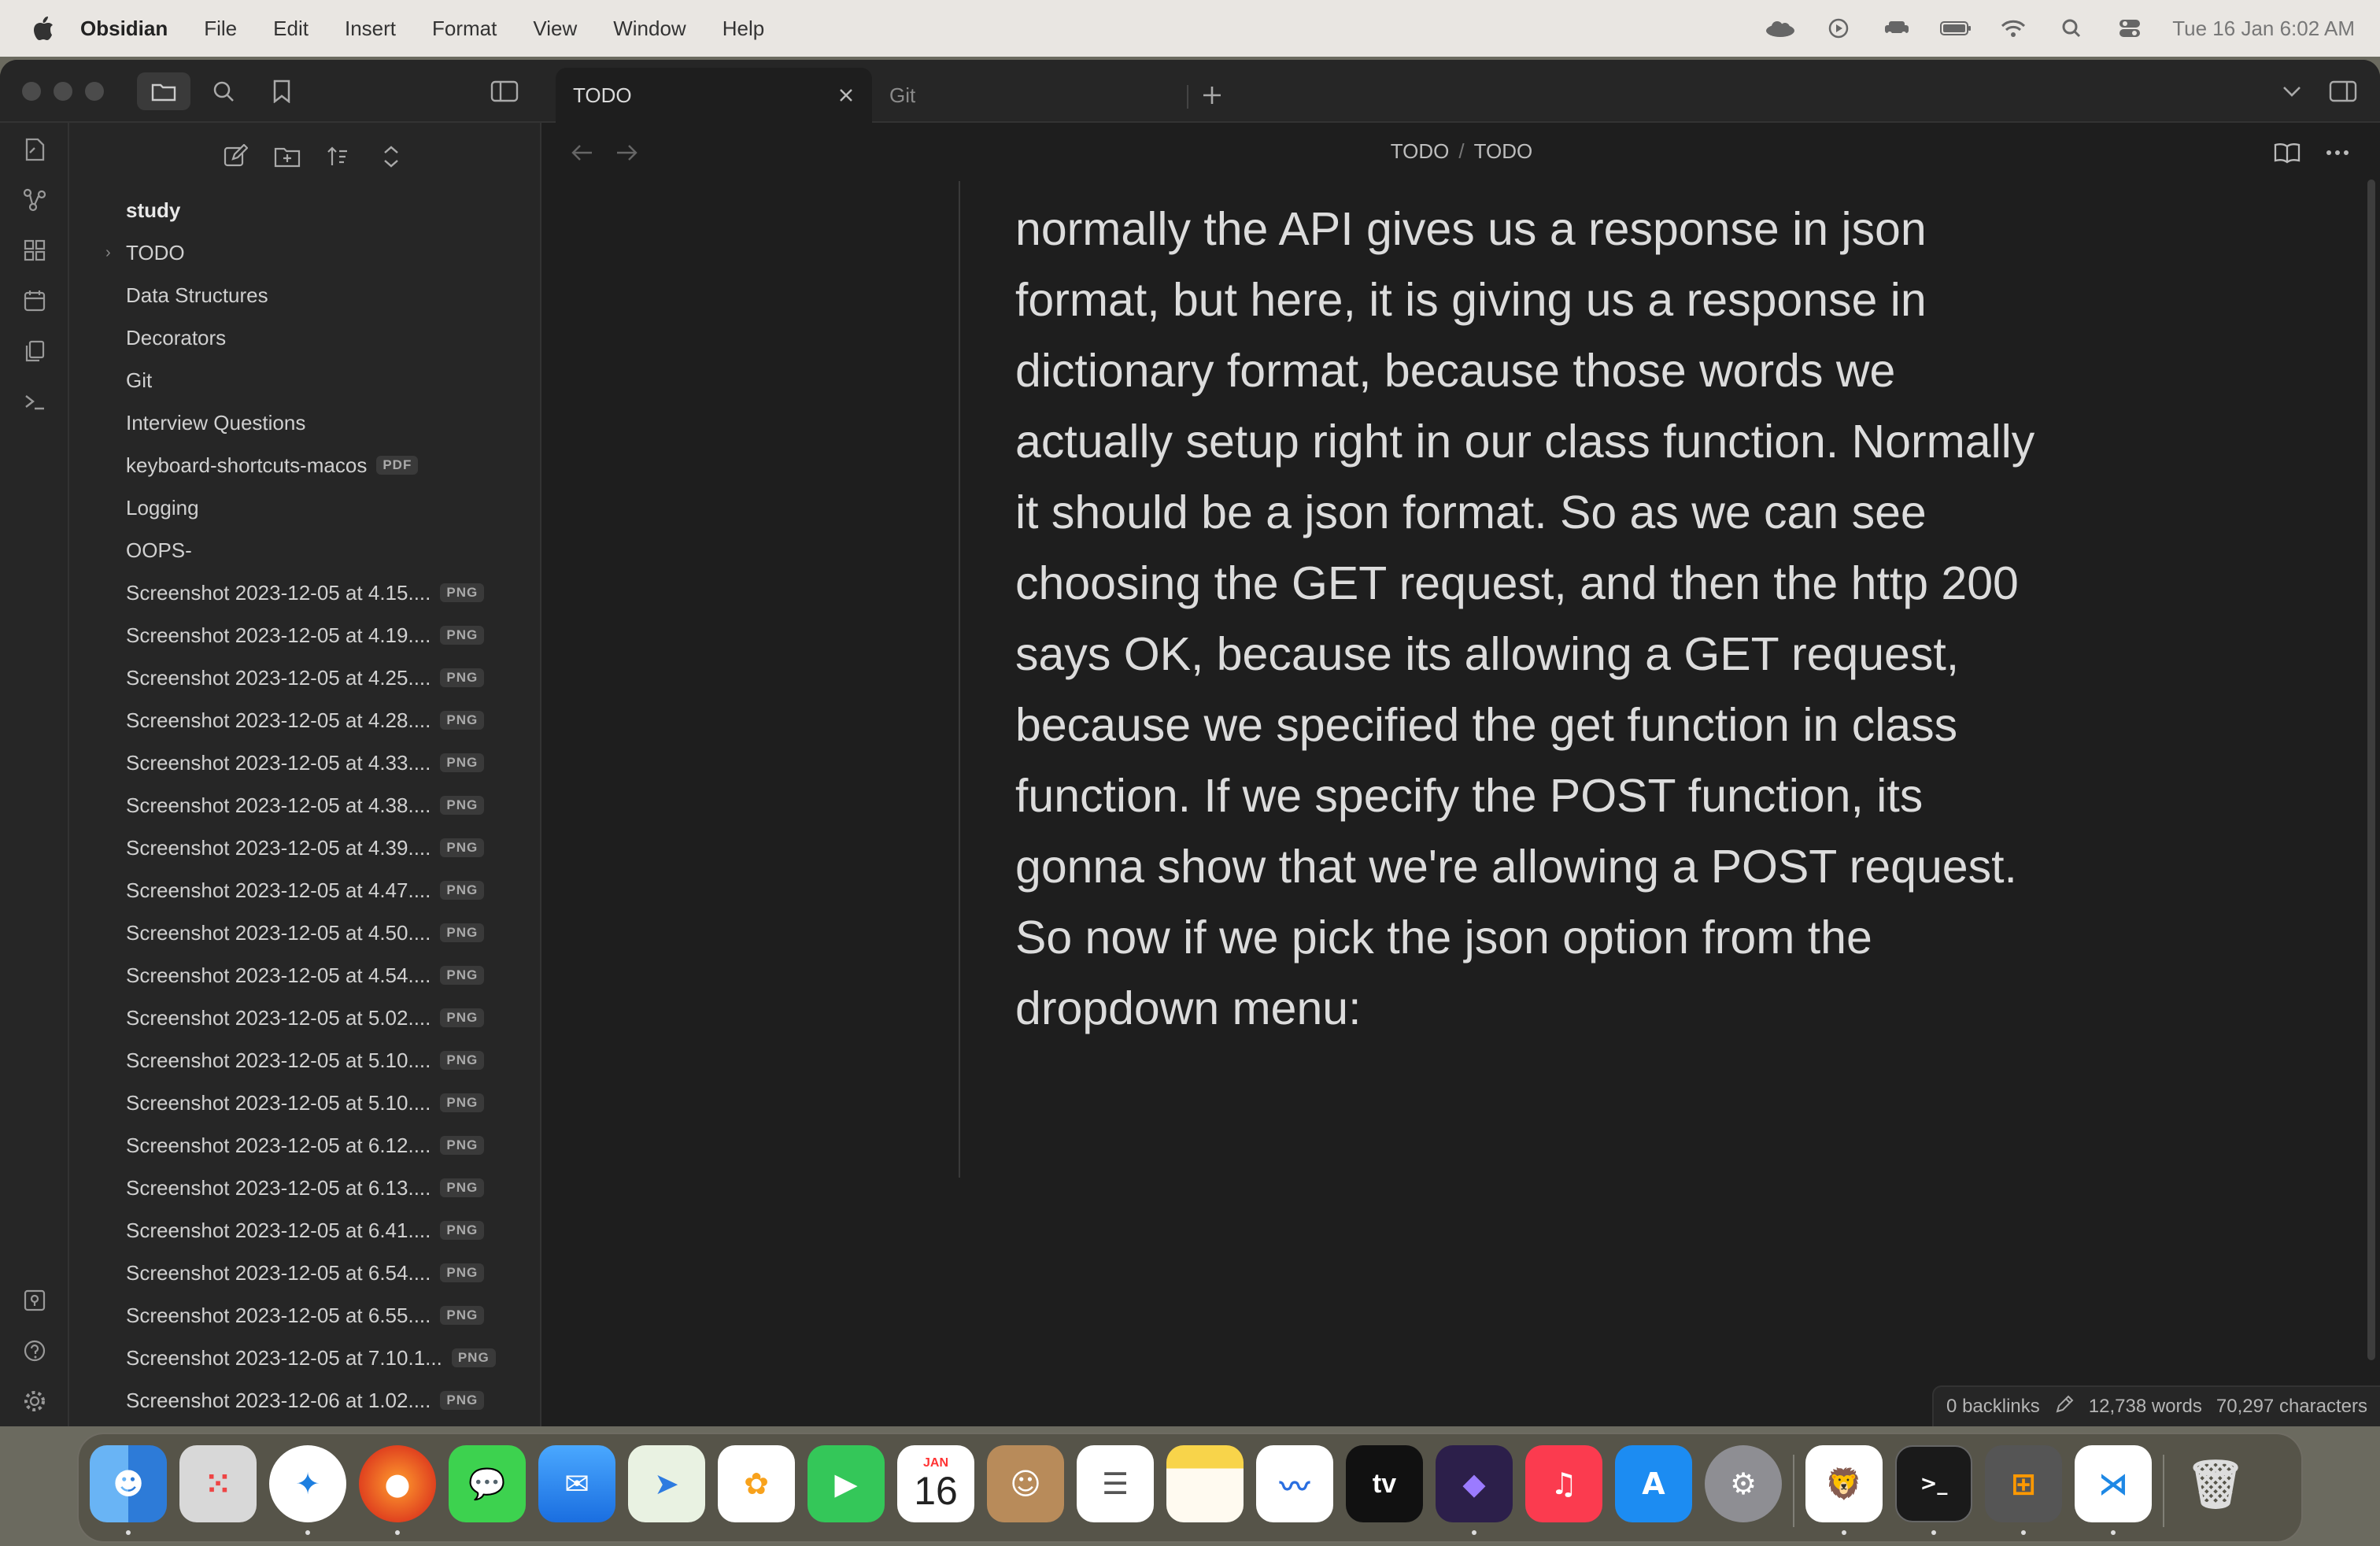  What do you see at coordinates (1212, 96) in the screenshot?
I see `new-tab-button` at bounding box center [1212, 96].